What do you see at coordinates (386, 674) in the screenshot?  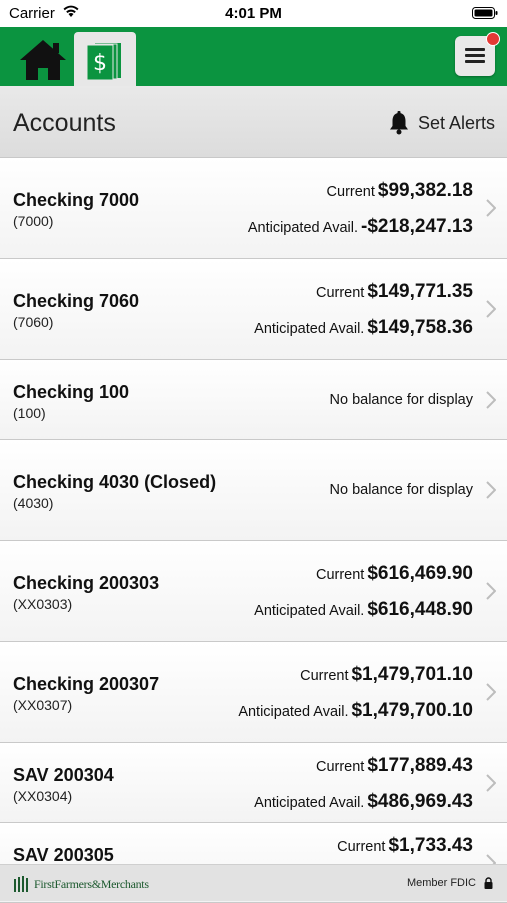 I see `current-balance: Current $1,479,701.10` at bounding box center [386, 674].